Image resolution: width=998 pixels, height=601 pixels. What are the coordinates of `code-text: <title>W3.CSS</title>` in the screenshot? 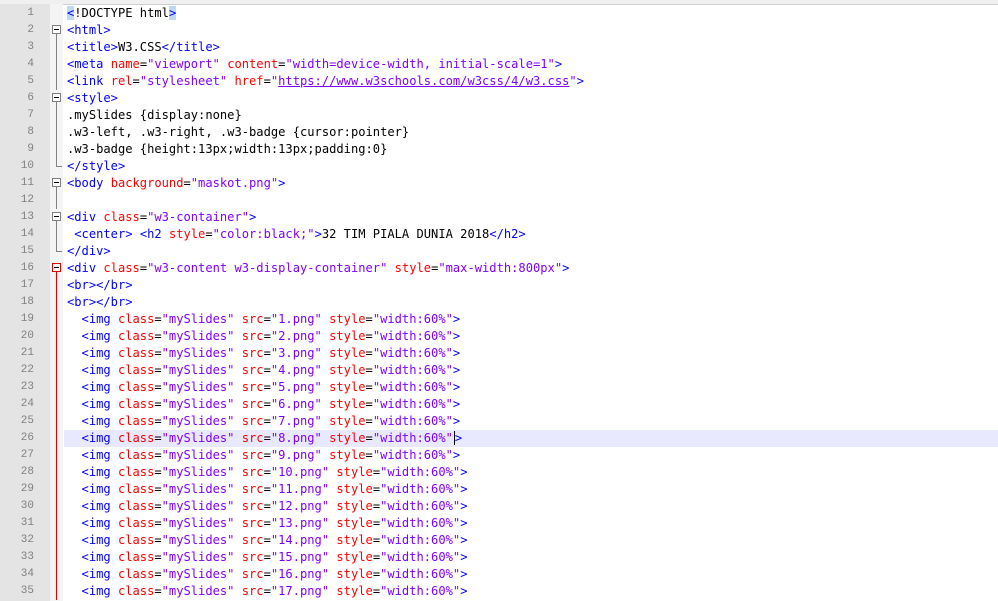 It's located at (143, 47).